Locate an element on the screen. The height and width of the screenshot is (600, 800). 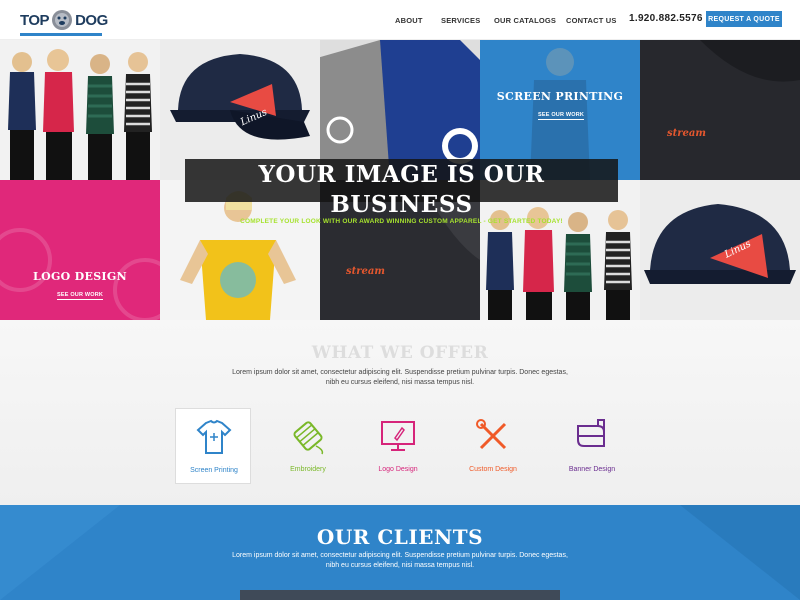
hero-title: YOUR IMAGE IS OUR BUSINESS is located at coordinates (401, 189).